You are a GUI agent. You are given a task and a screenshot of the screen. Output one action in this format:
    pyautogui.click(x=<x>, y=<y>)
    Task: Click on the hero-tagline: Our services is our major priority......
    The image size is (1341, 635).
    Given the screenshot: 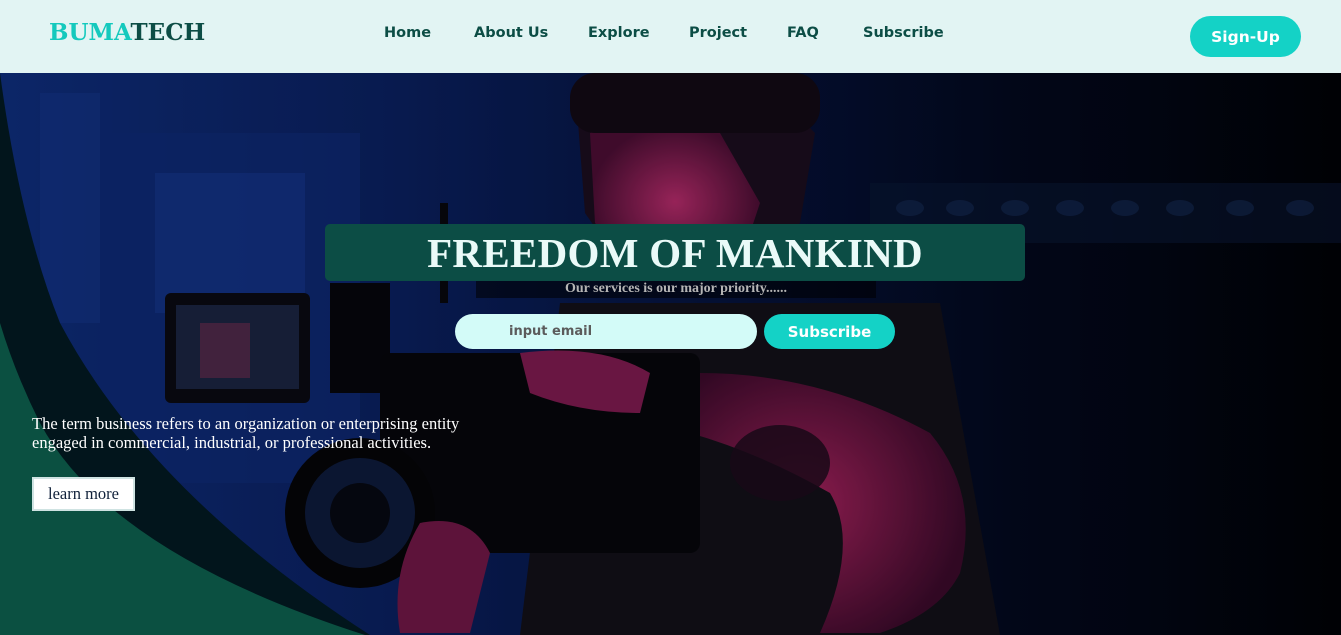 What is the action you would take?
    pyautogui.click(x=676, y=288)
    